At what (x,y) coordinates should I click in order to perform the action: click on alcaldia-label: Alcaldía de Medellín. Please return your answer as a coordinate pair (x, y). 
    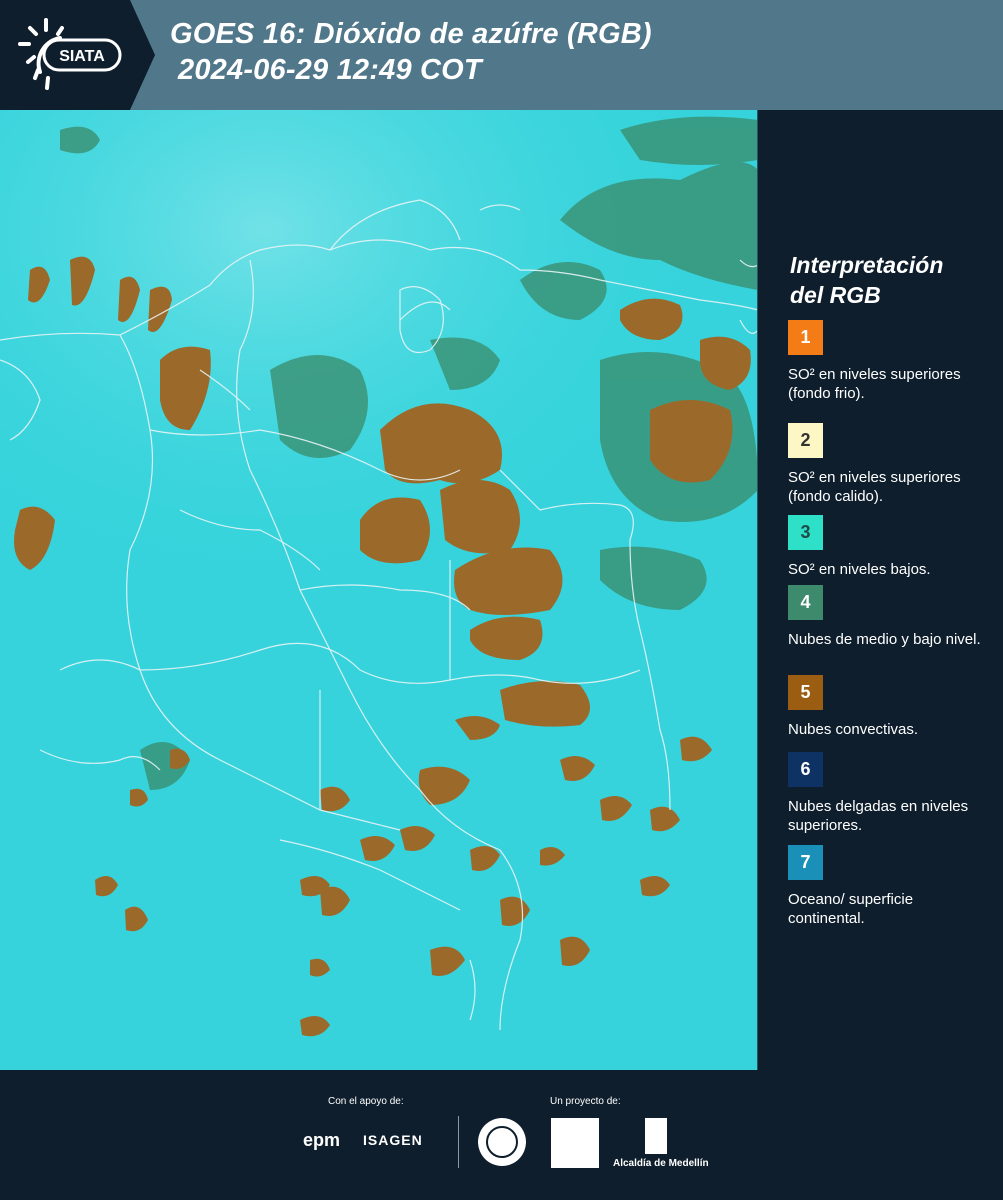
    Looking at the image, I should click on (661, 1163).